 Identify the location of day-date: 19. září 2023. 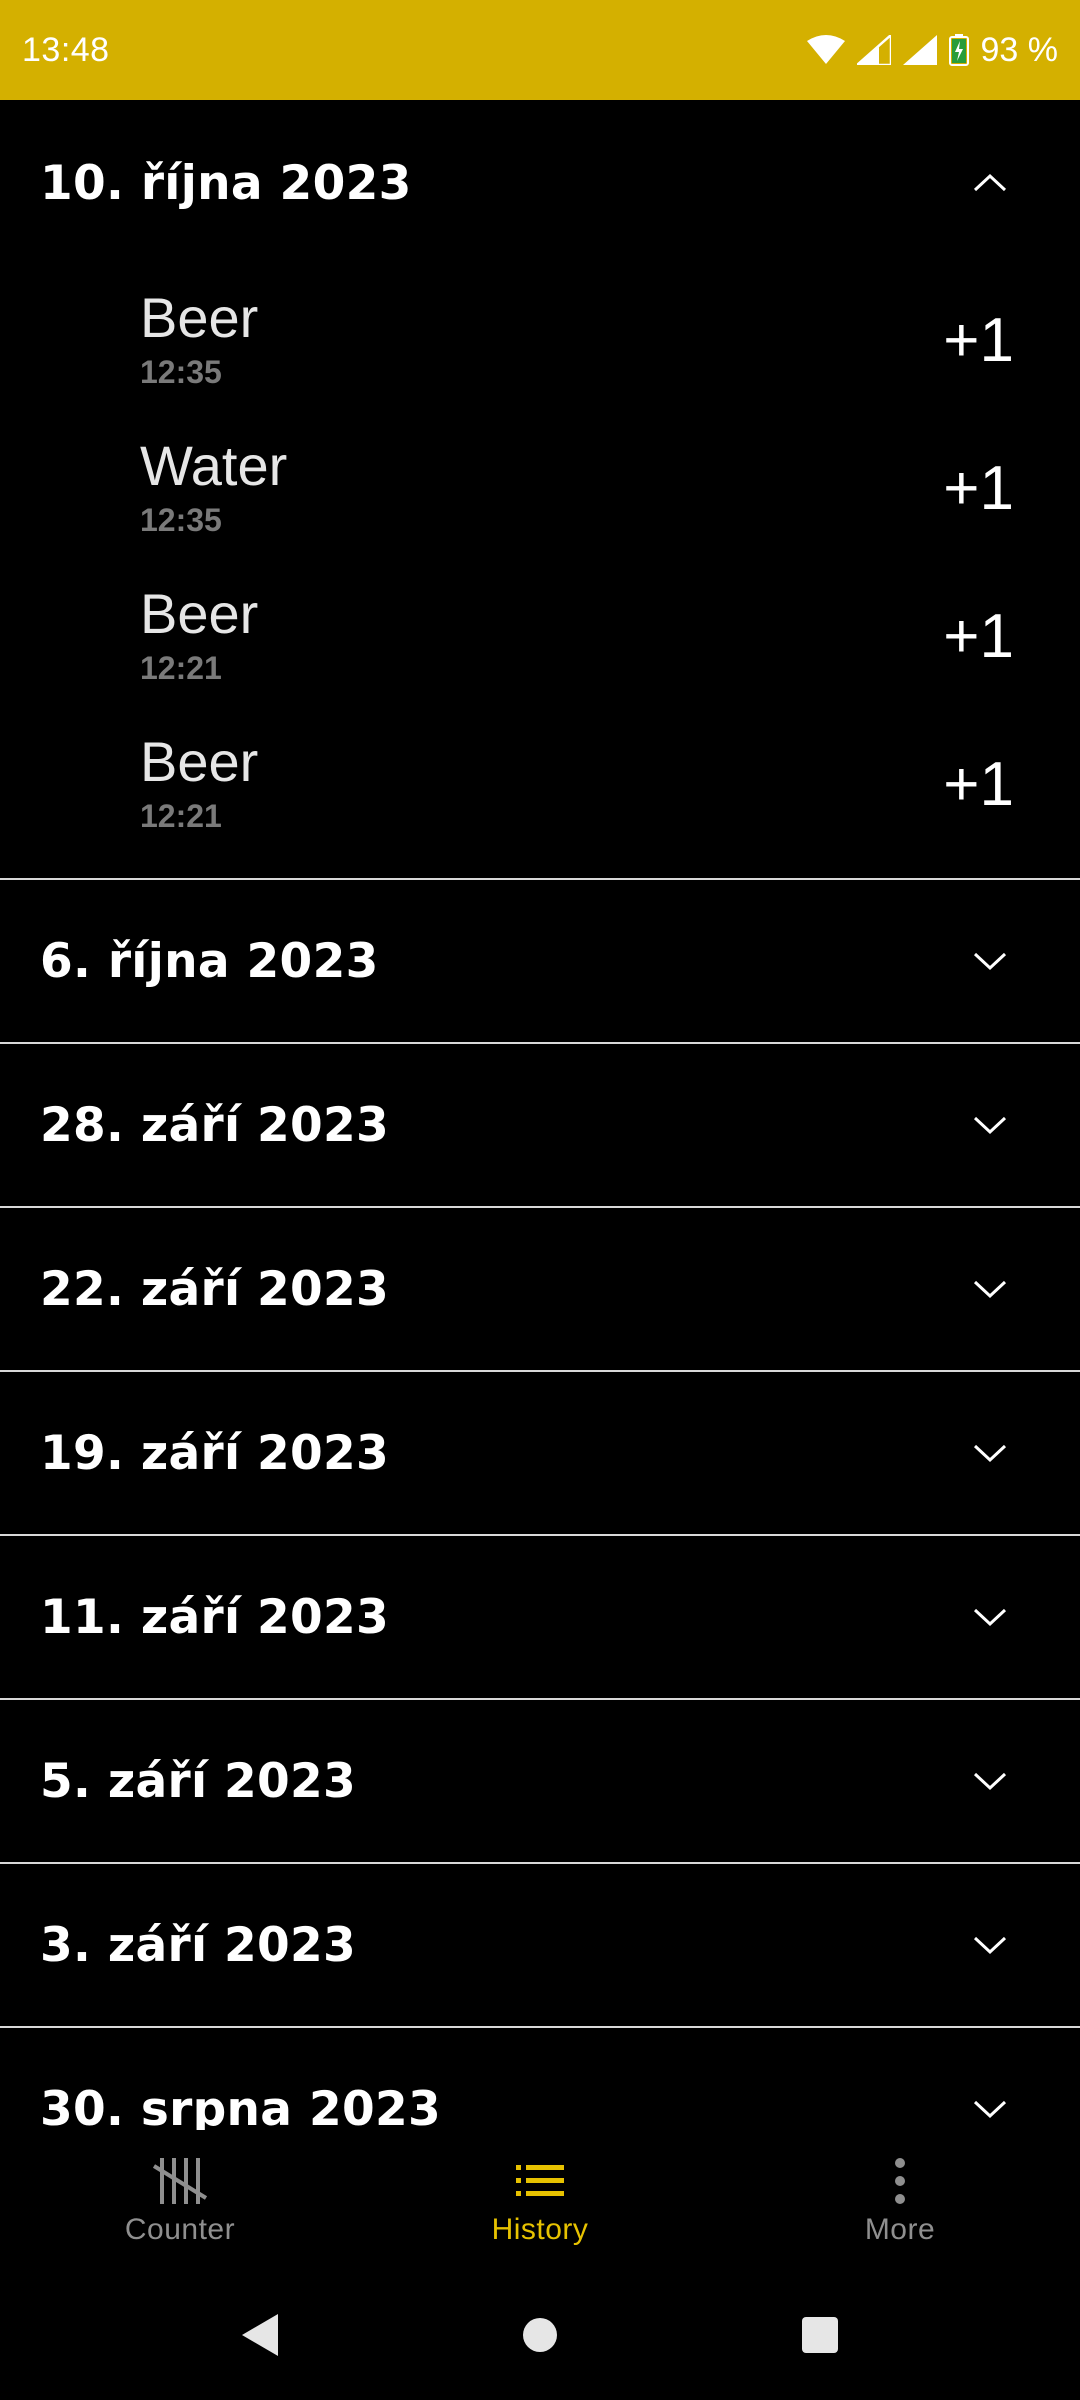
(215, 1453).